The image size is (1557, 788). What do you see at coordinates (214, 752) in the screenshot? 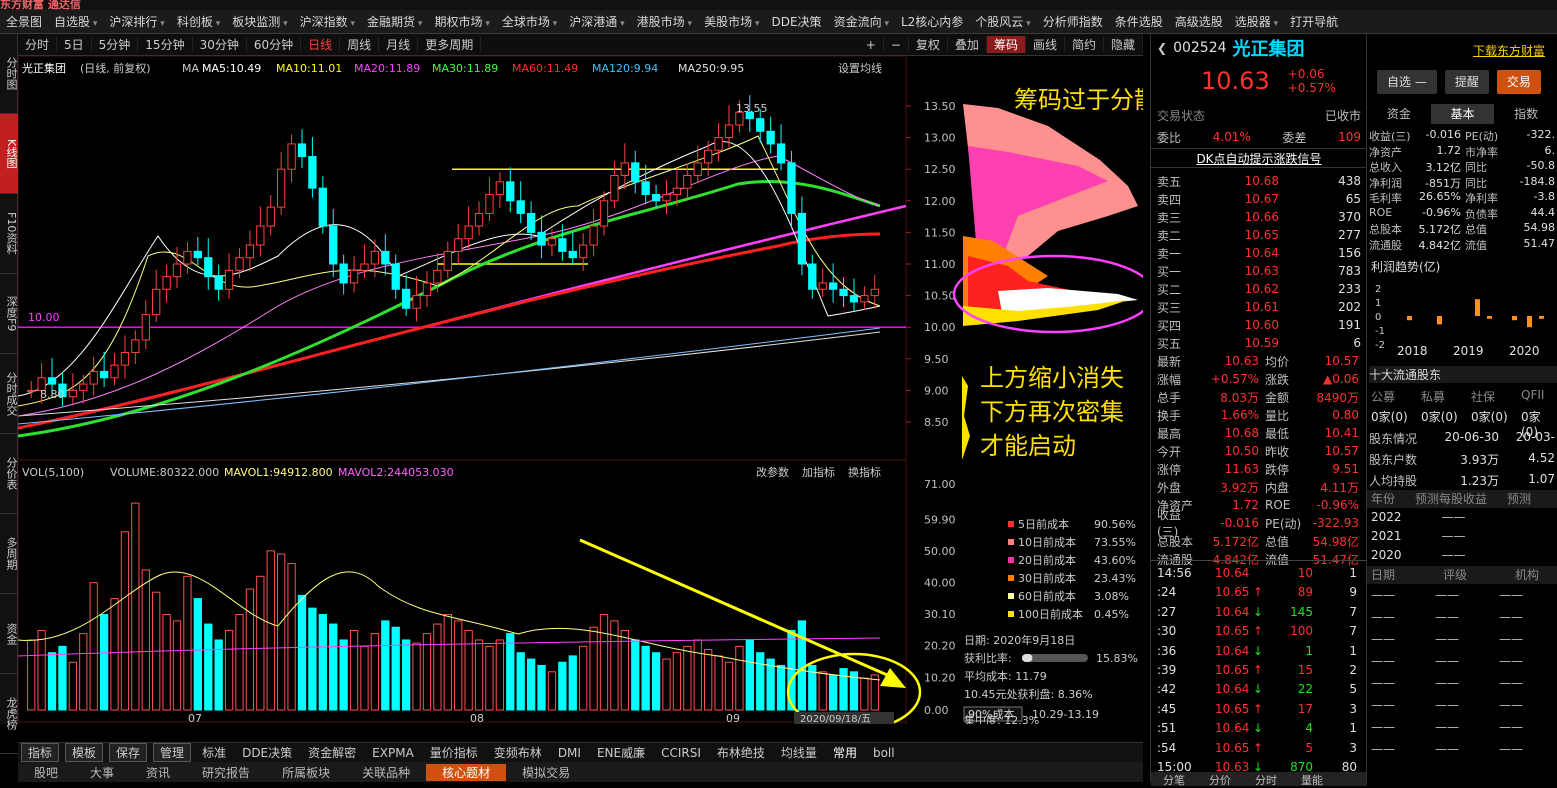
I see `indicator-tab: 标准` at bounding box center [214, 752].